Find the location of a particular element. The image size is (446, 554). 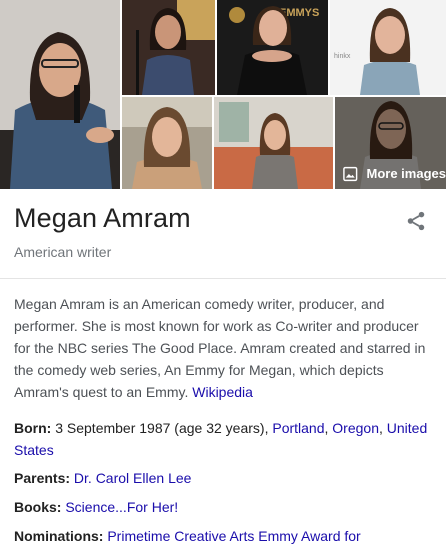

link-oregon: Oregon is located at coordinates (355, 428).